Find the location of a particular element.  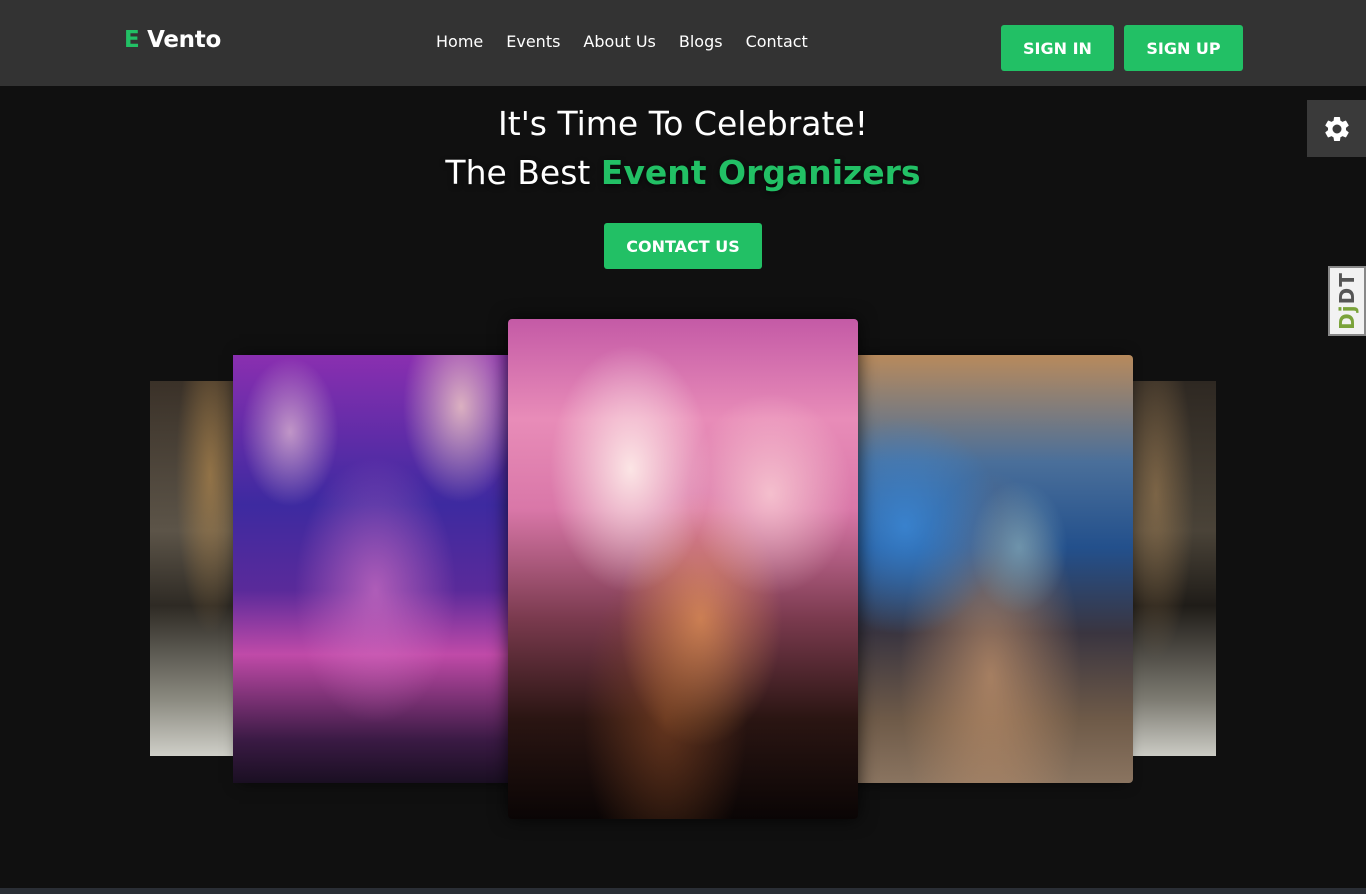

brand-logo: E Vento is located at coordinates (172, 40).